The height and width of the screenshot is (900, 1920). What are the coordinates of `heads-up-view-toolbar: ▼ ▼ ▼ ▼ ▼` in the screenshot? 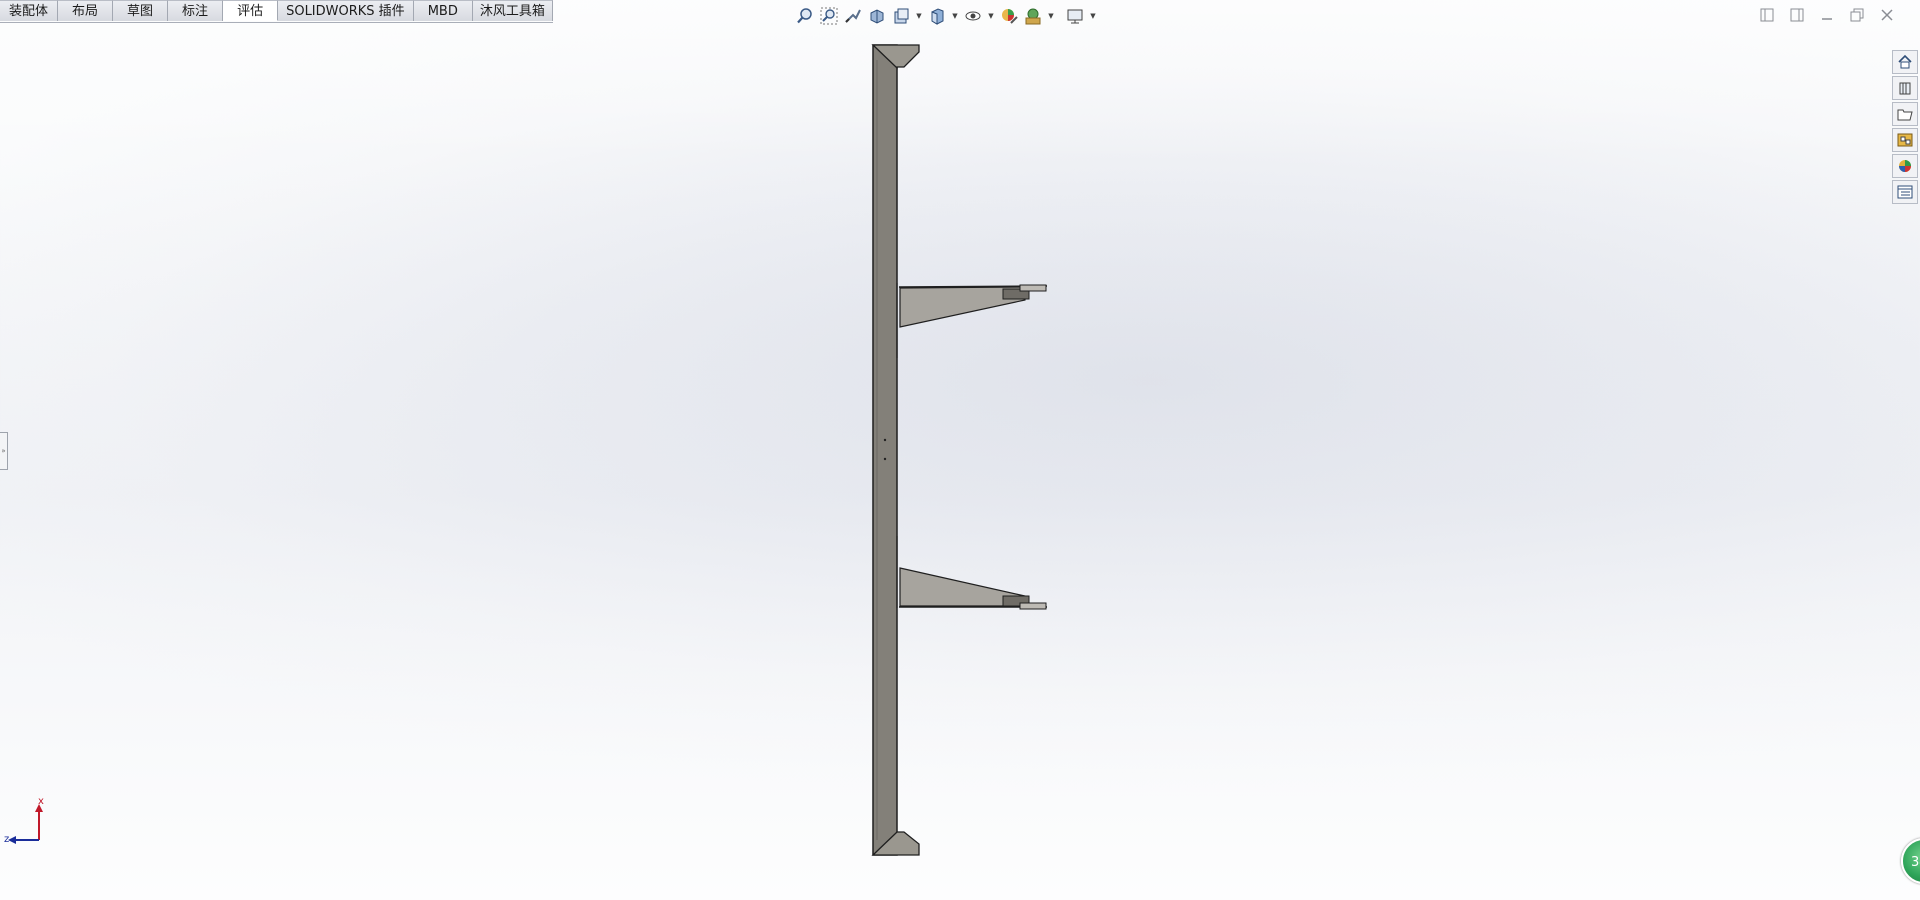 It's located at (946, 16).